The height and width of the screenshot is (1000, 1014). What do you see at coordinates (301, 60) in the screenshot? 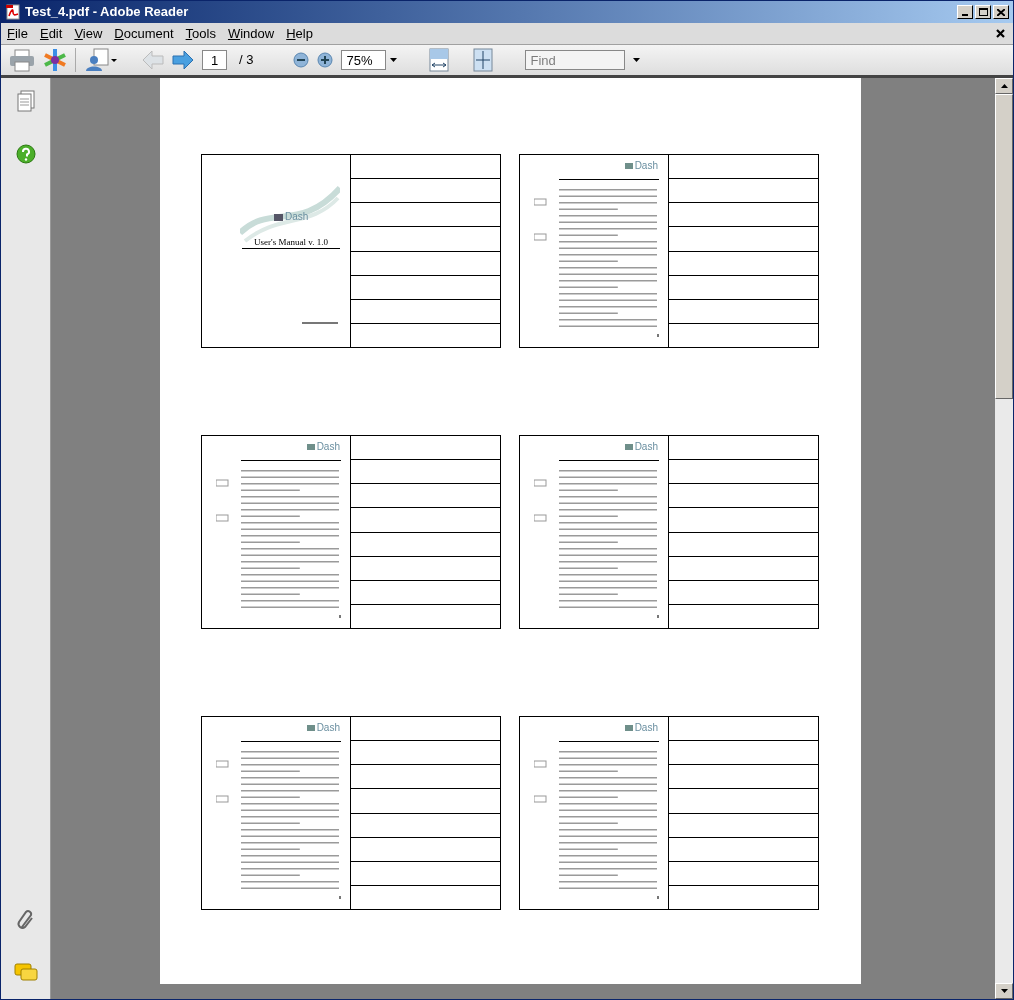
I see `zoom-out-icon` at bounding box center [301, 60].